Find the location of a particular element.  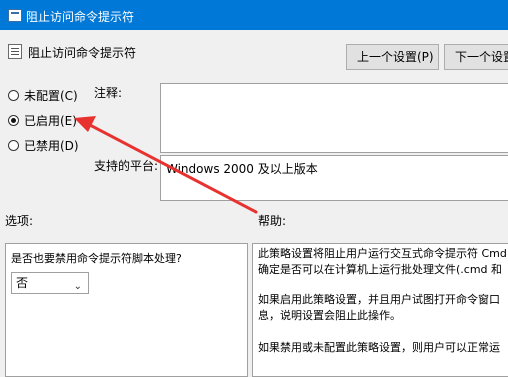

arrow-head is located at coordinates (85, 124).